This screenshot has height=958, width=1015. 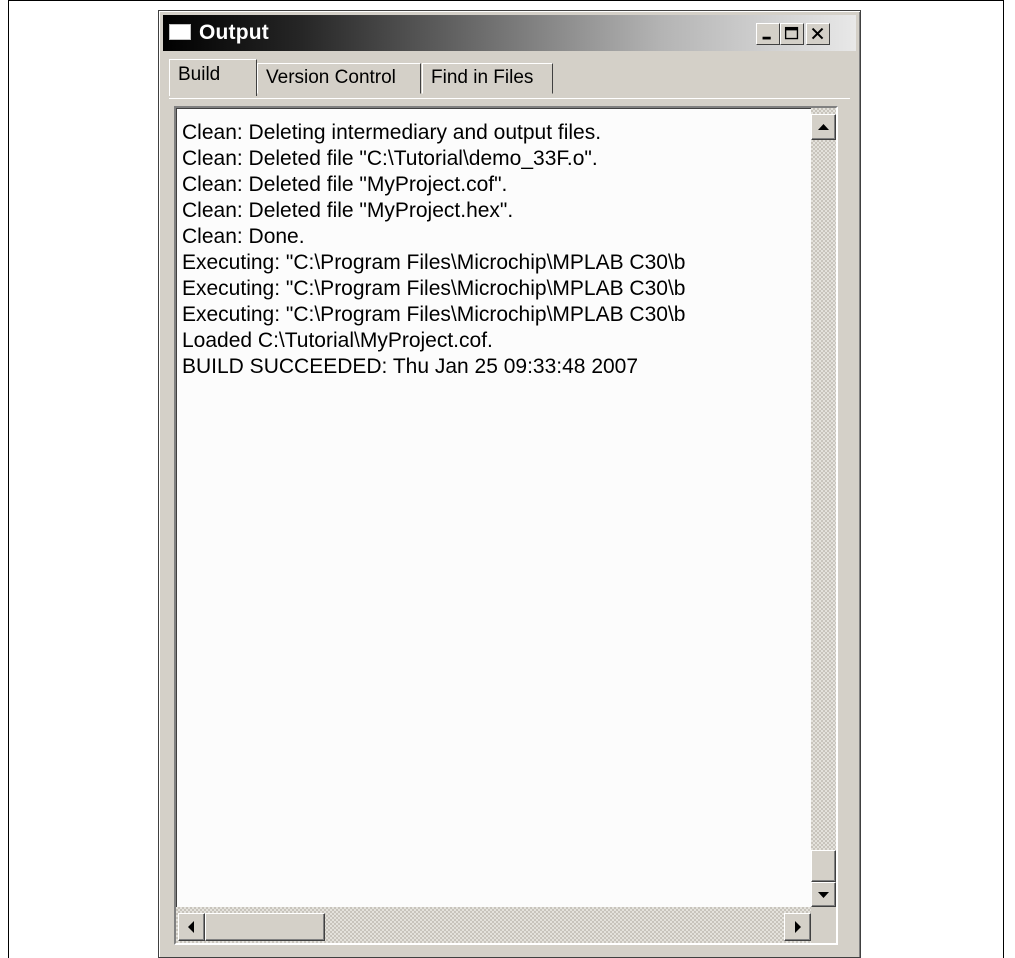 I want to click on scroll-up-button, so click(x=823, y=127).